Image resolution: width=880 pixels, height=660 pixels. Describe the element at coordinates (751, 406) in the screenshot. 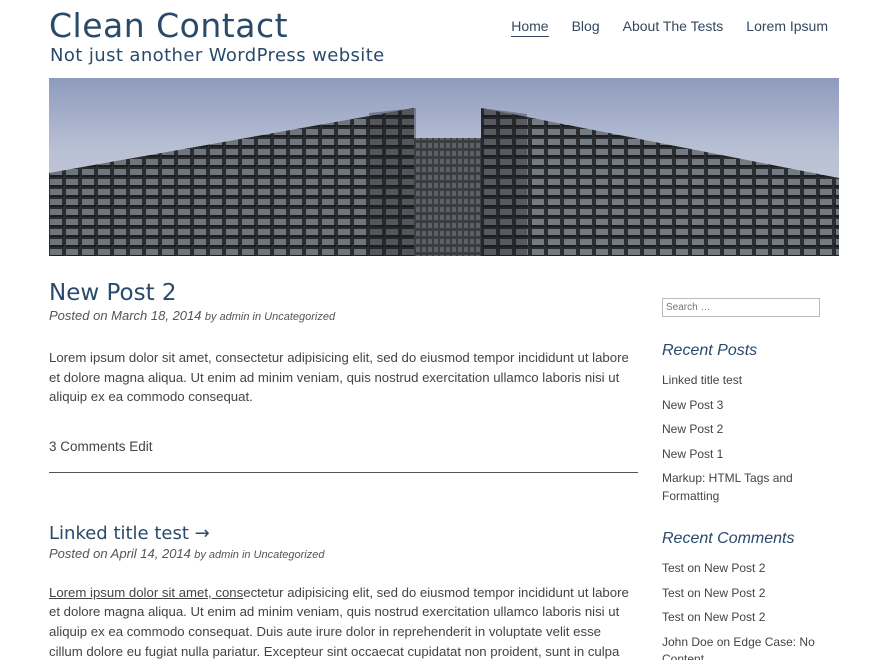

I see `list-item: New Post 3` at that location.